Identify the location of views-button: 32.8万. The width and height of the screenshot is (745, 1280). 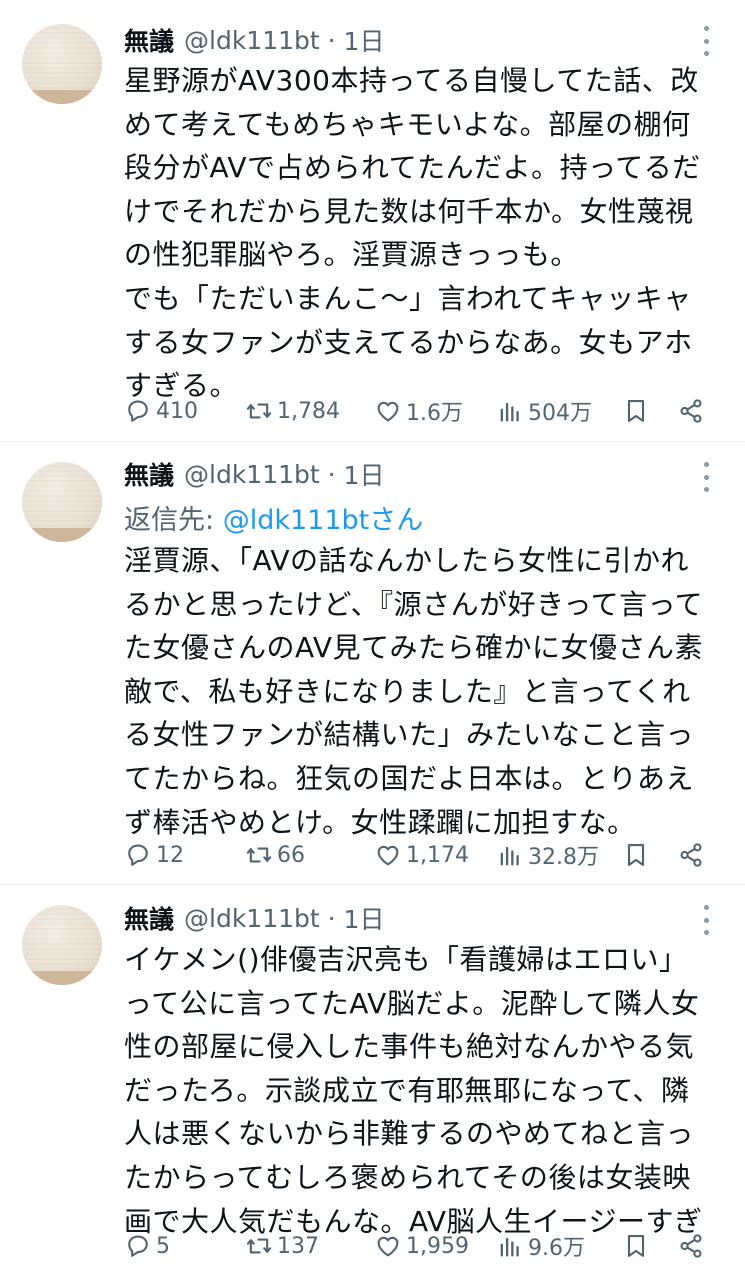
(547, 855).